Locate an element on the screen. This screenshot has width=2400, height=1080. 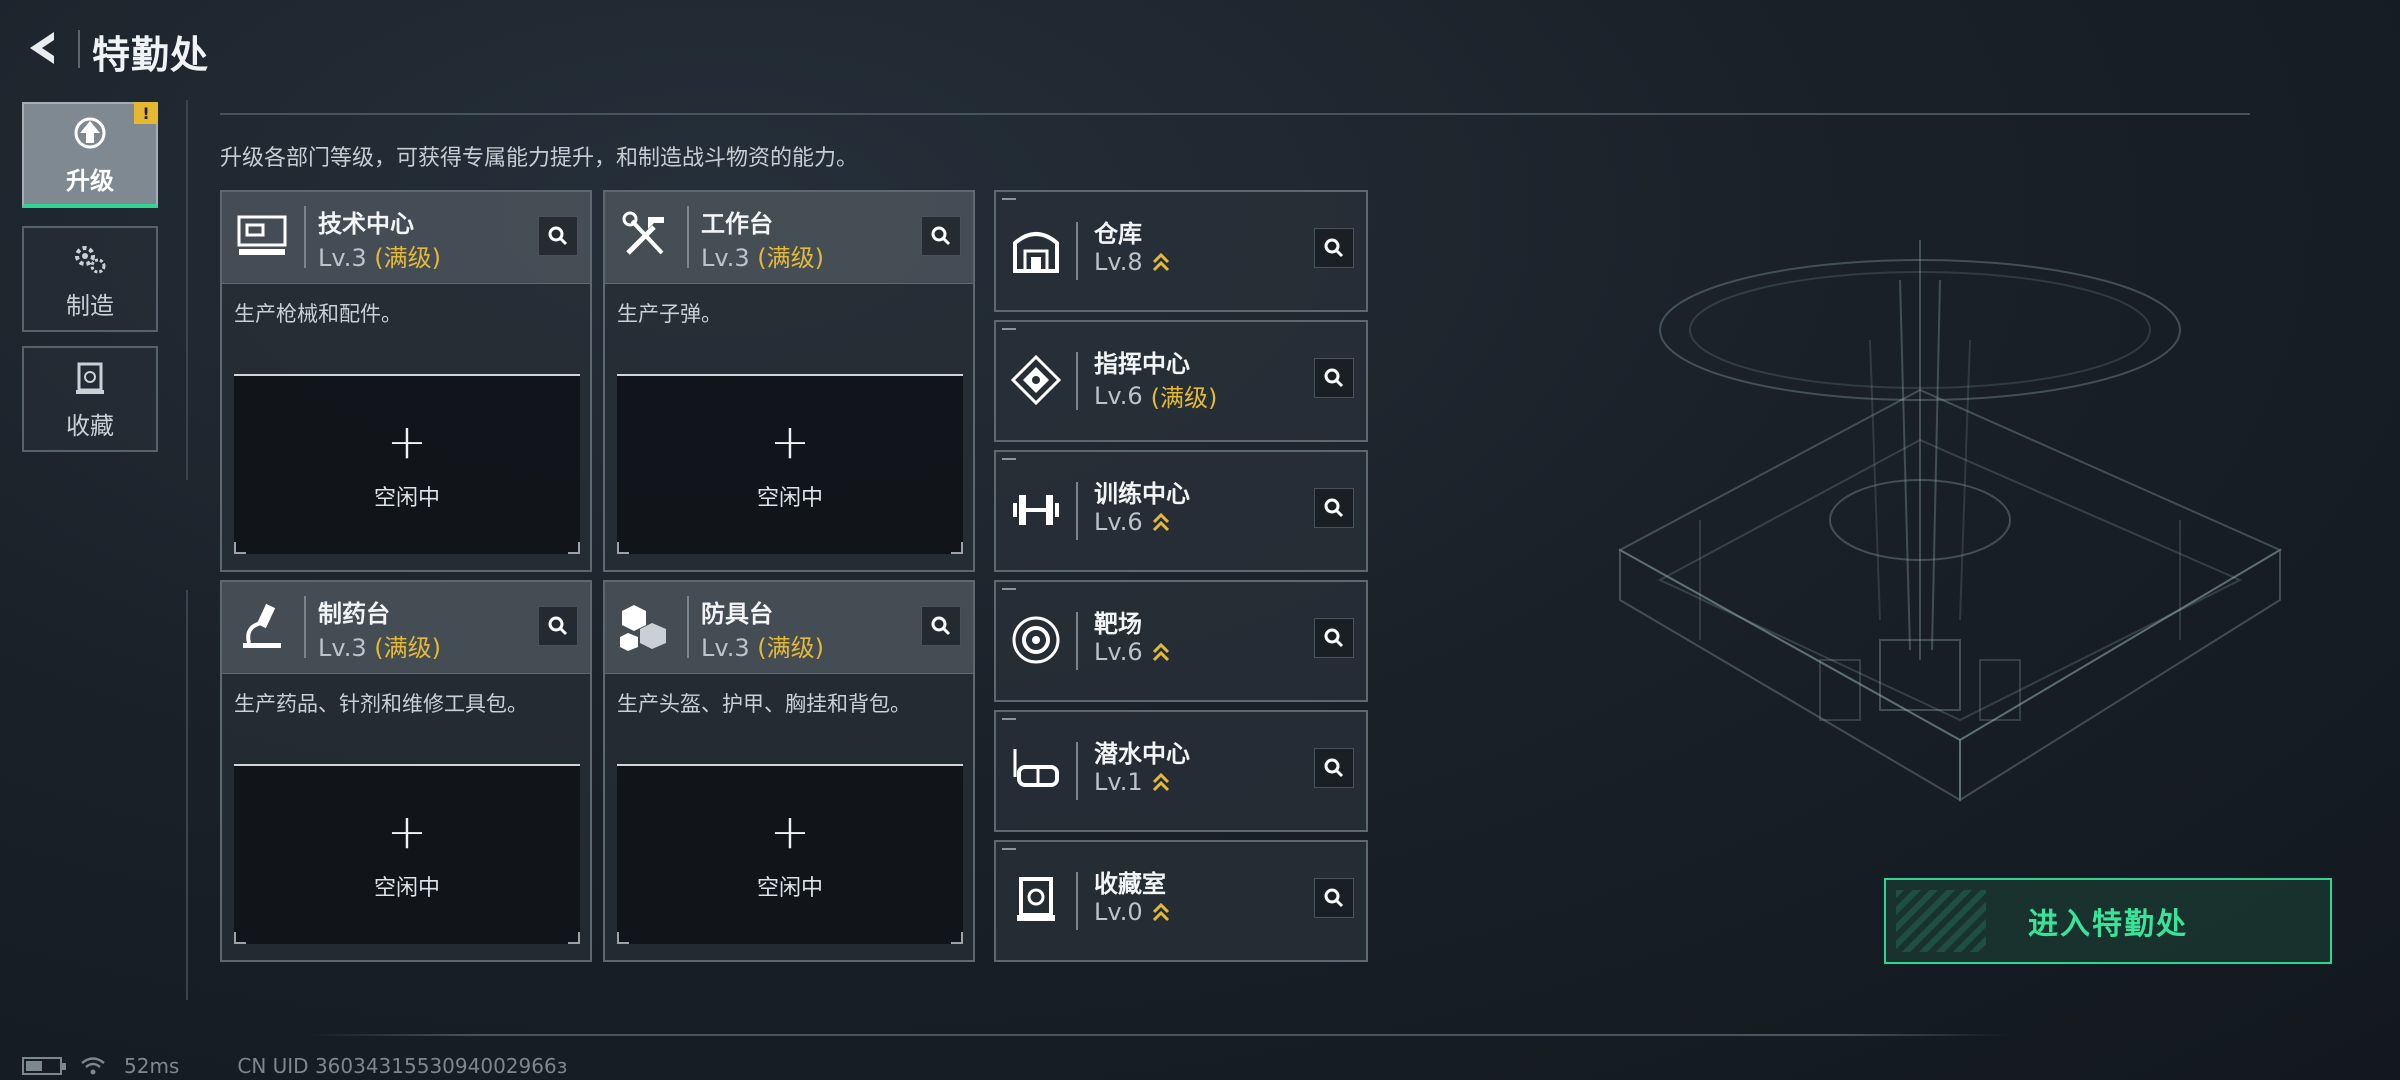
back-arrow-icon is located at coordinates (42, 48).